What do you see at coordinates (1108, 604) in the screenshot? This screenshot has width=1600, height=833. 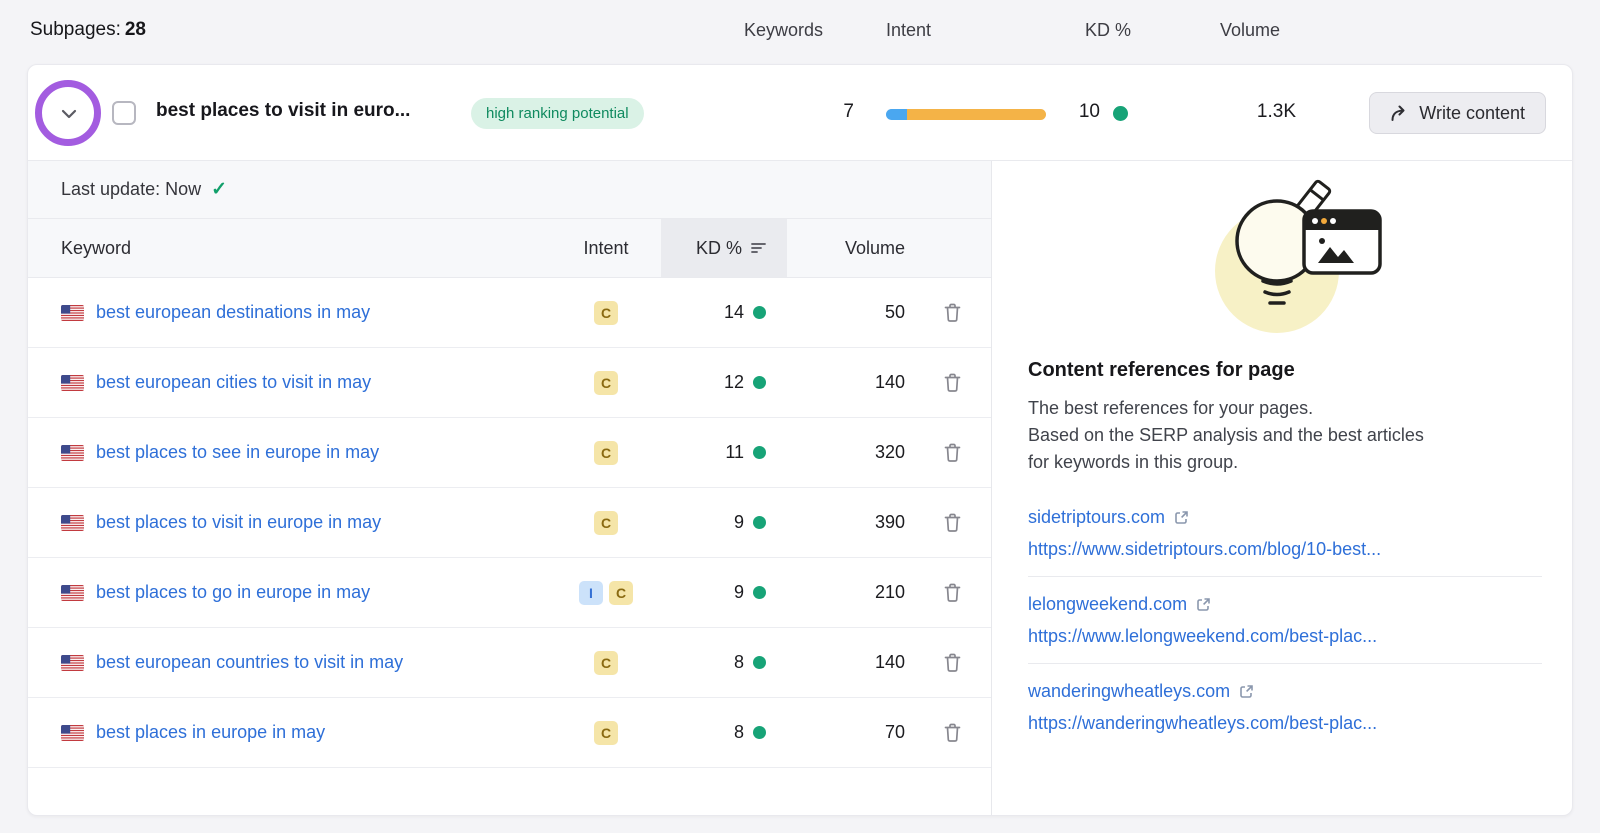 I see `reference-domain-label: lelongweekend.com` at bounding box center [1108, 604].